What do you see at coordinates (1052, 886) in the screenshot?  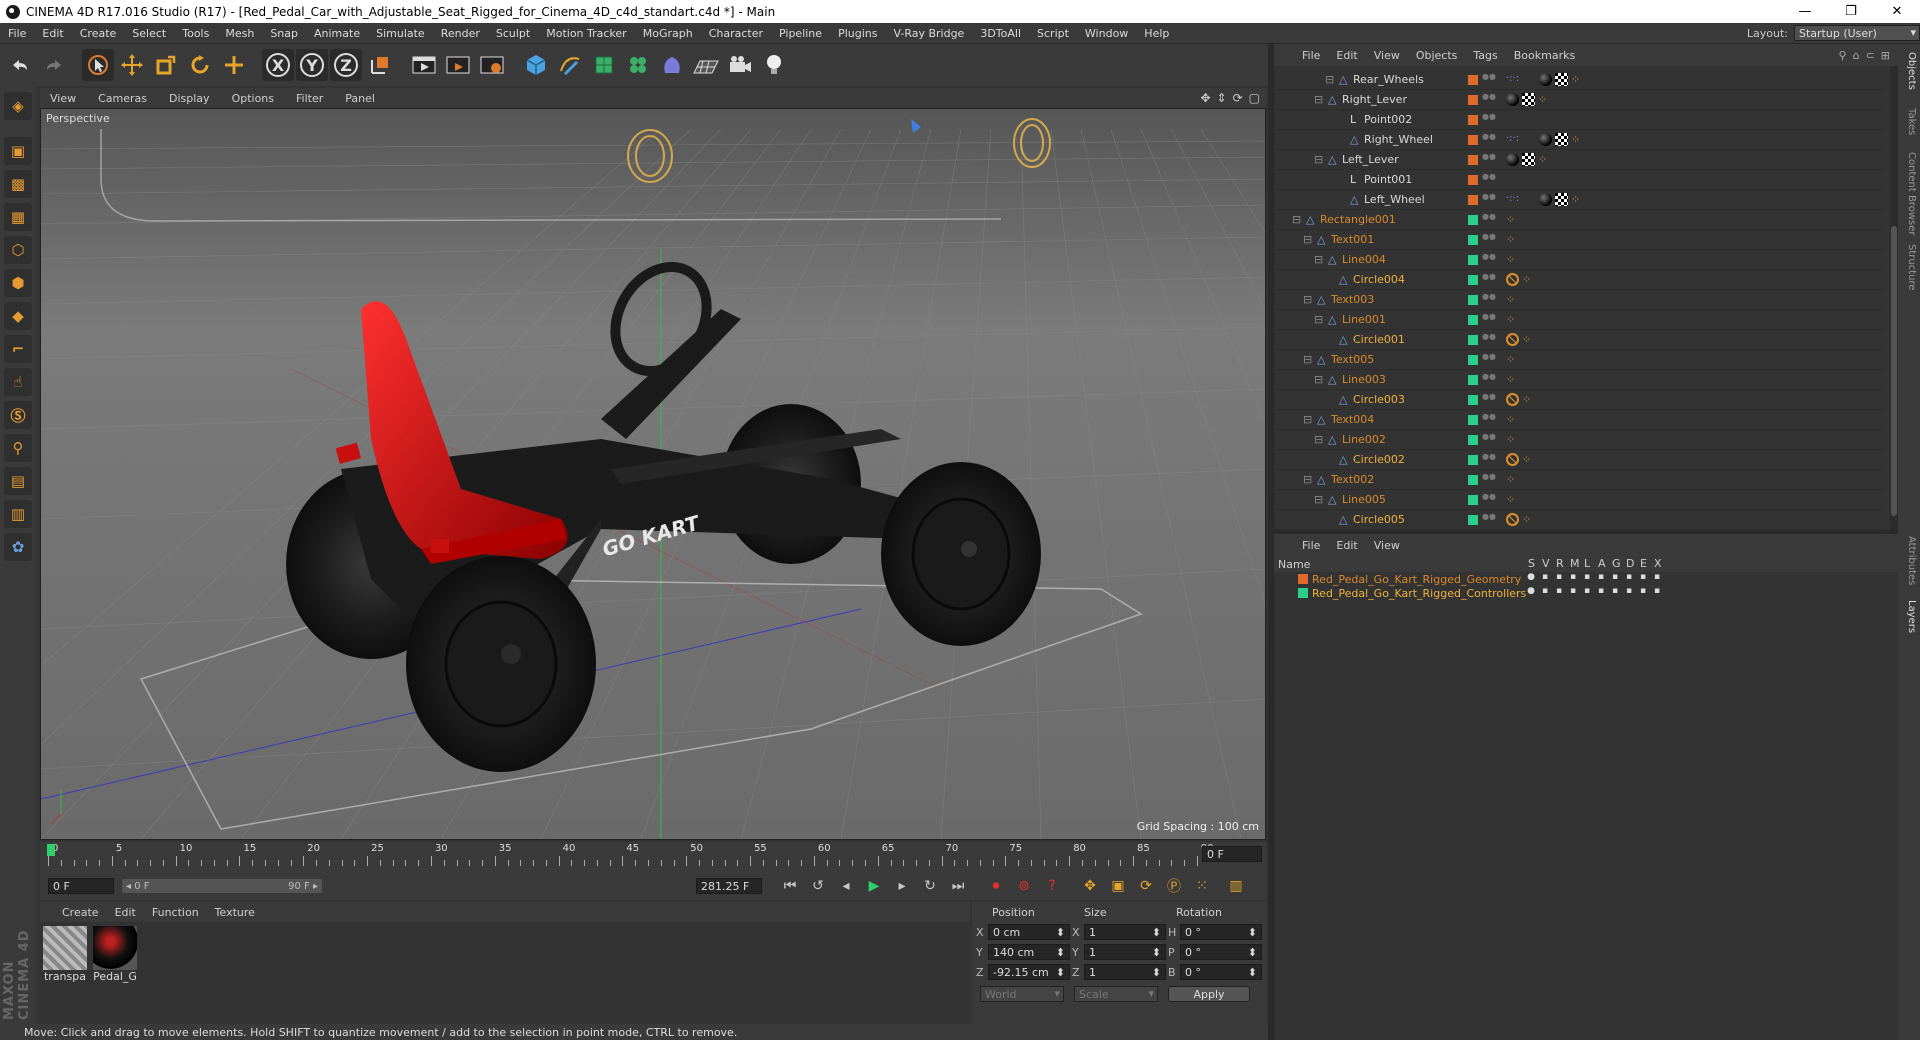 I see `keyframe-selection-icon: ?` at bounding box center [1052, 886].